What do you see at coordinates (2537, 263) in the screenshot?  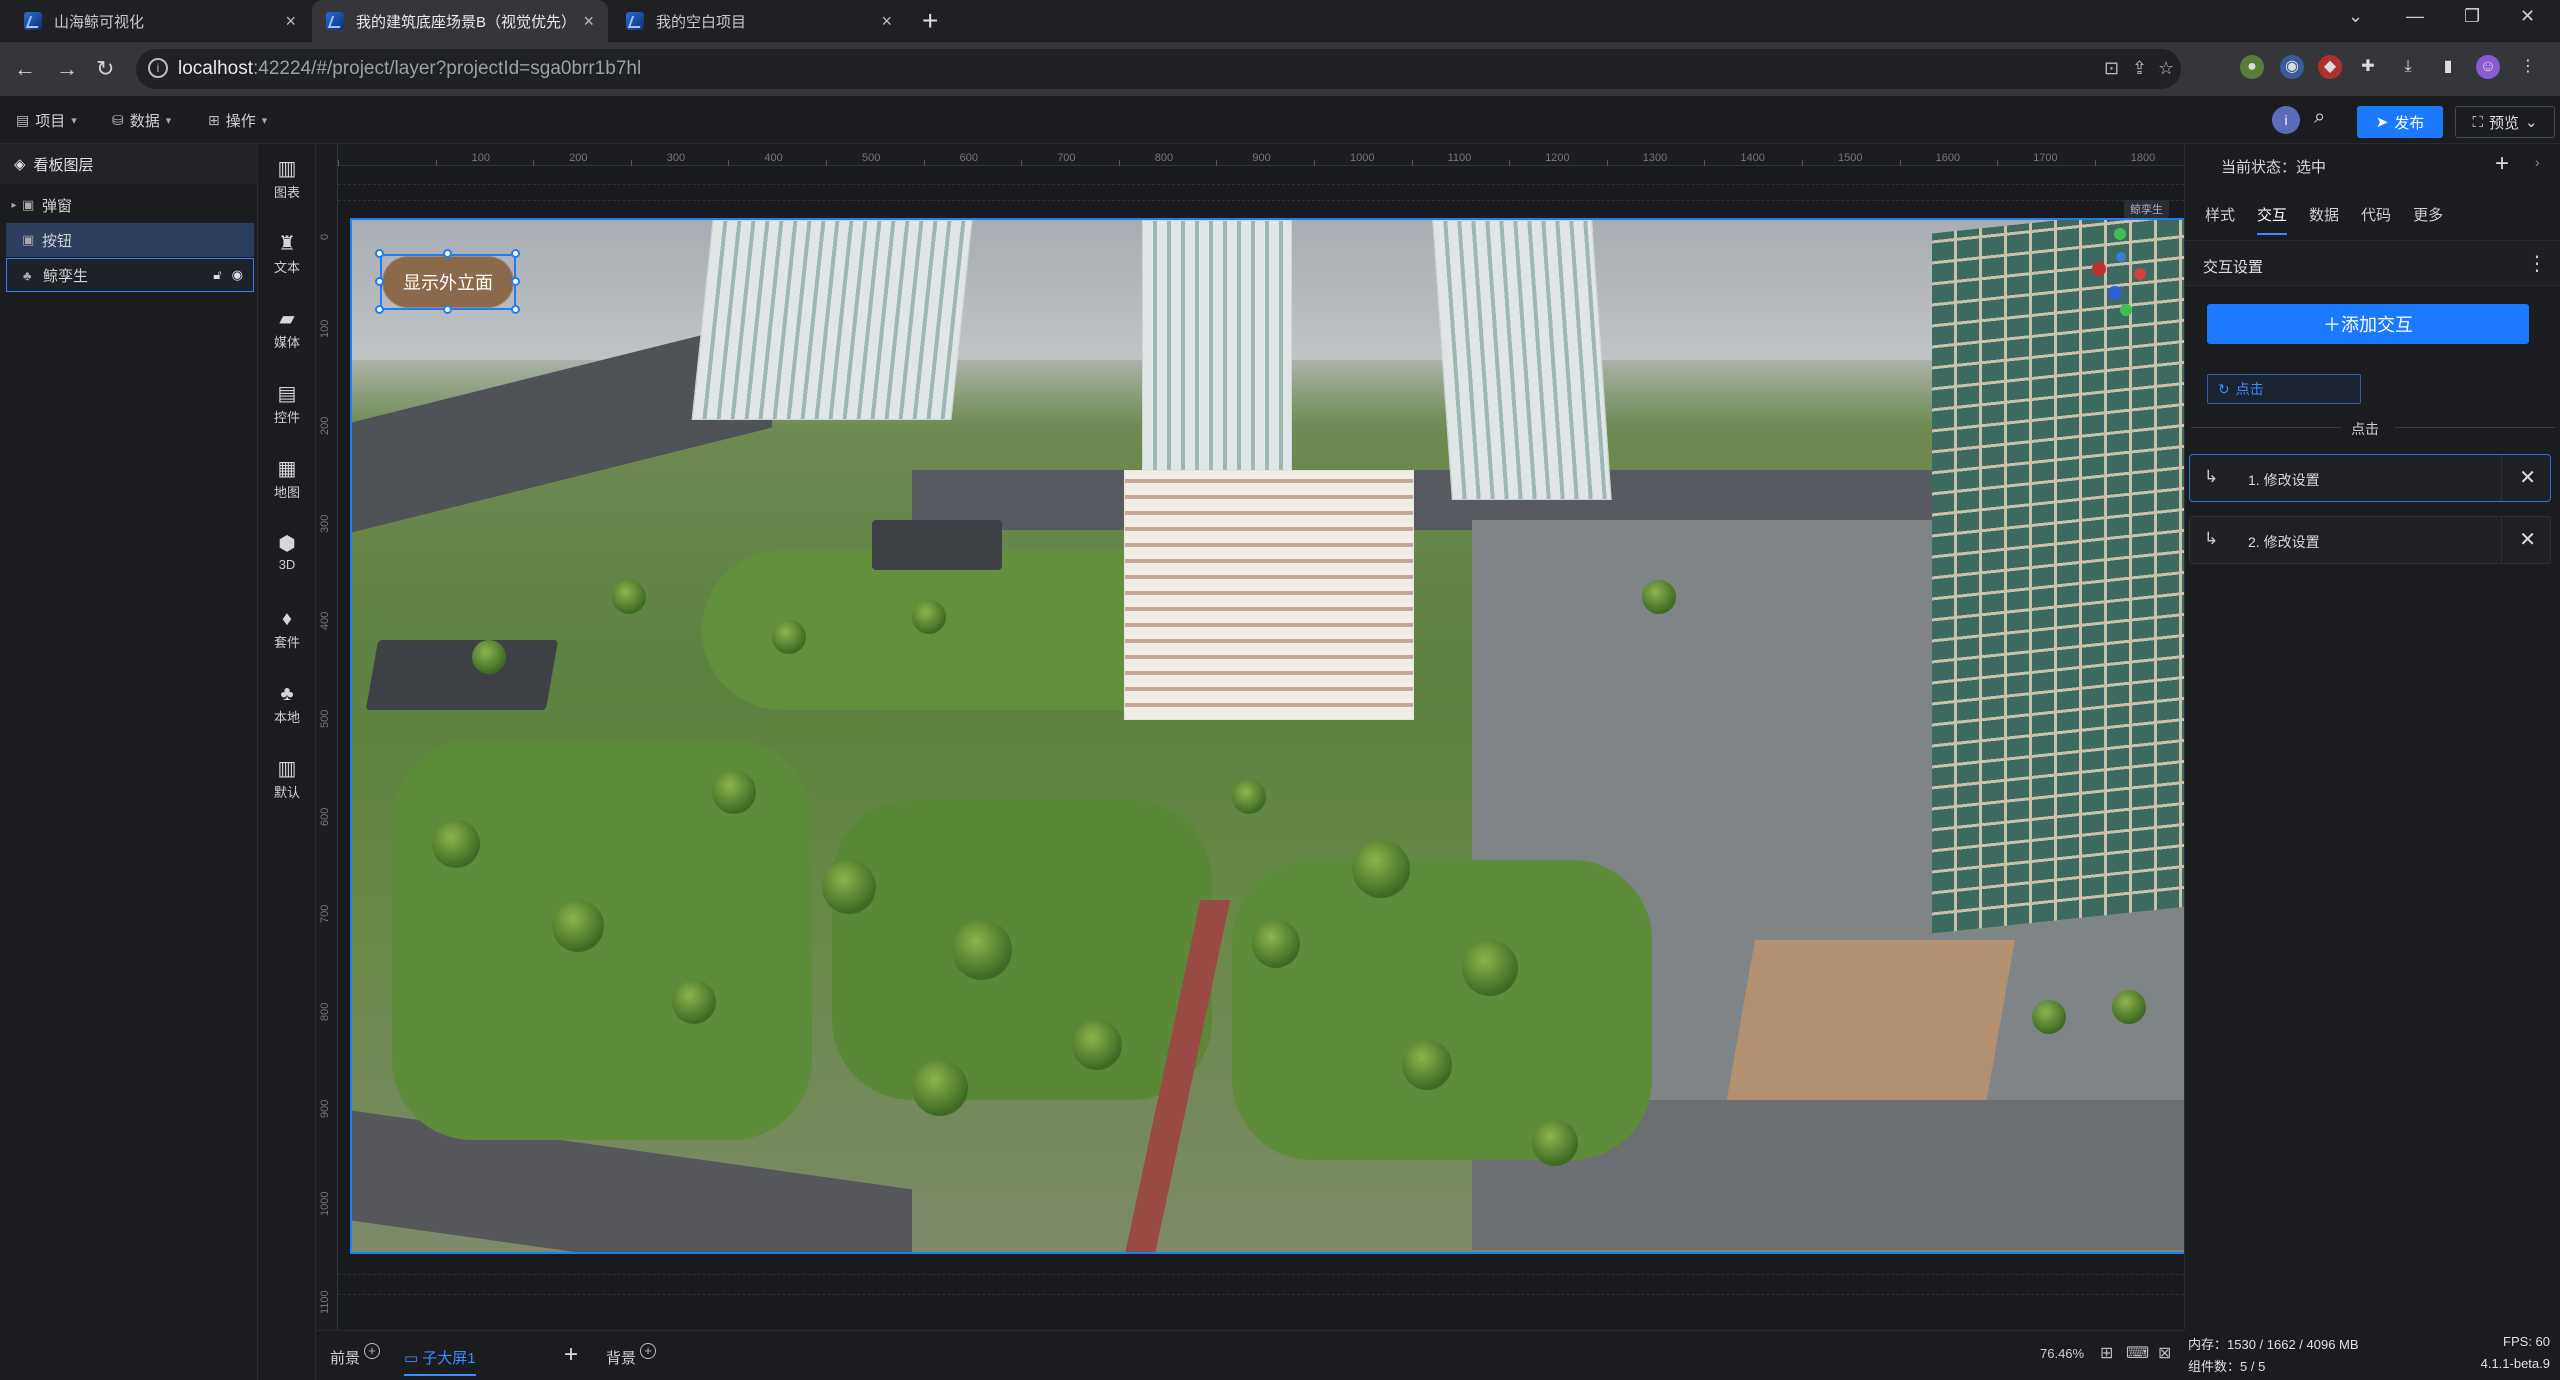 I see `more-vertical-icon: ⋮` at bounding box center [2537, 263].